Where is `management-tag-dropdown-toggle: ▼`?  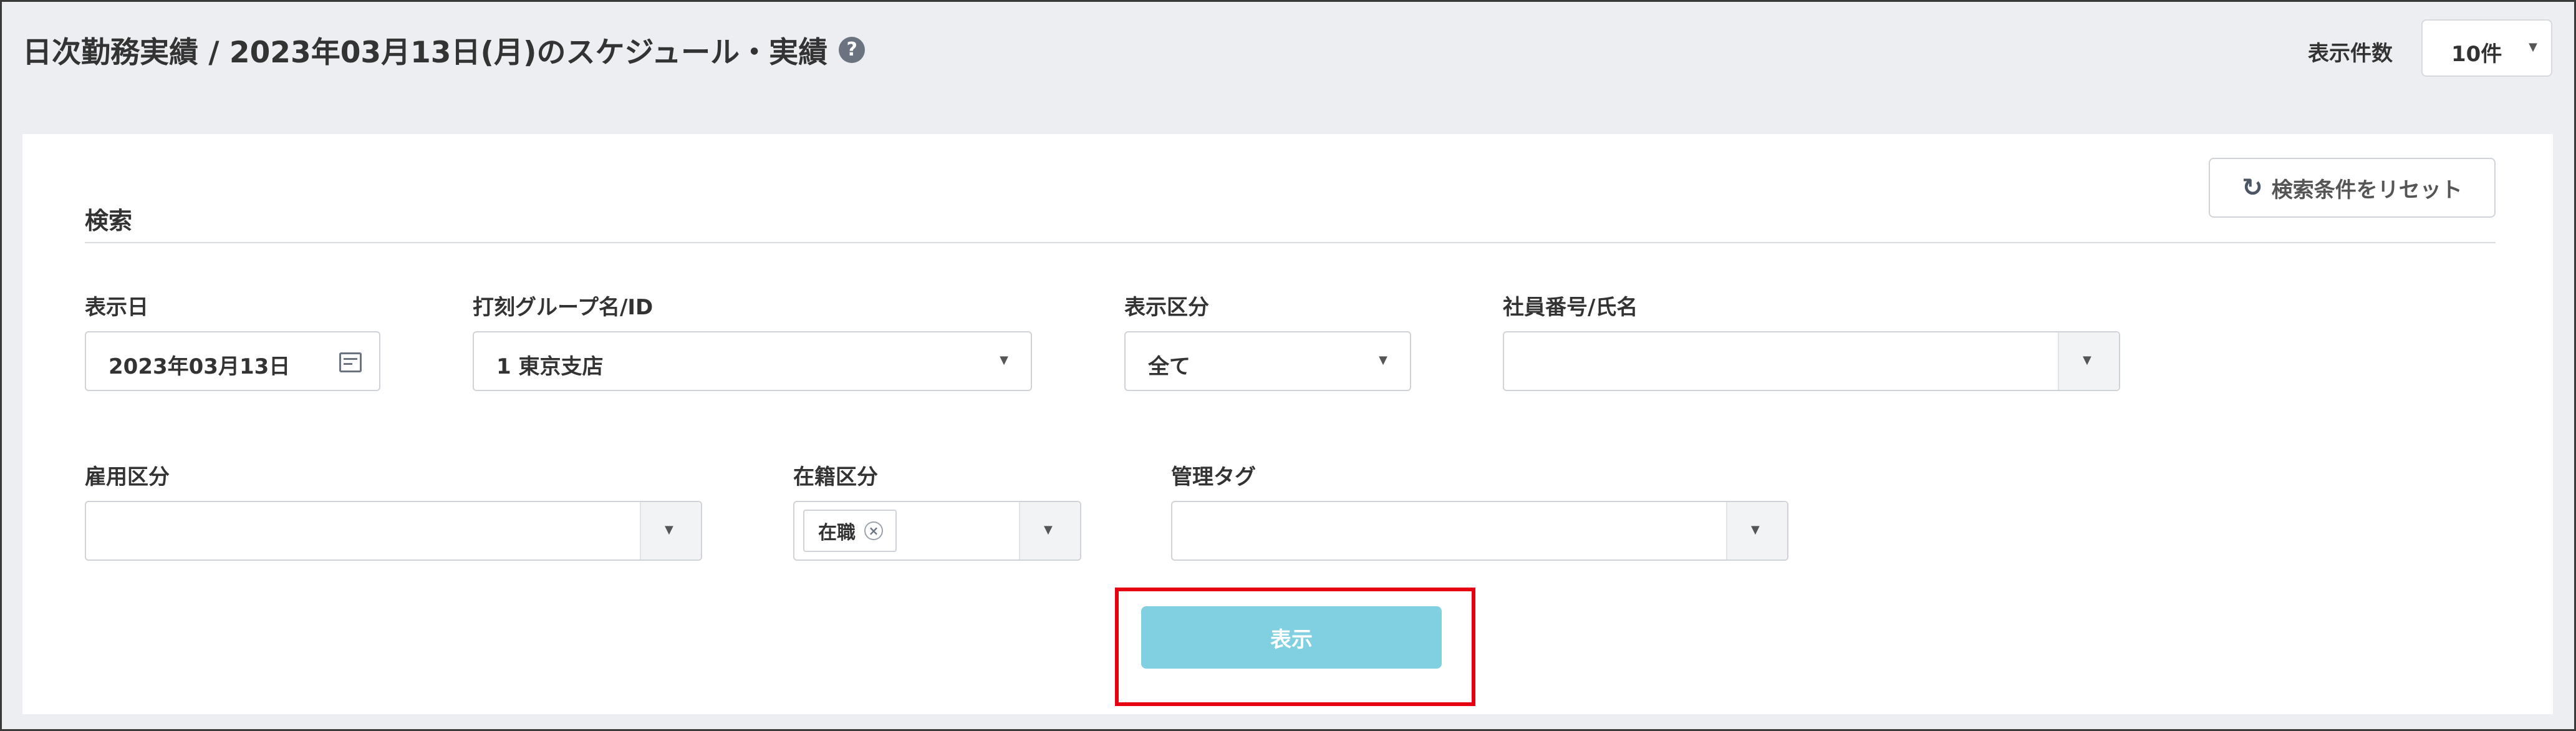 management-tag-dropdown-toggle: ▼ is located at coordinates (1756, 530).